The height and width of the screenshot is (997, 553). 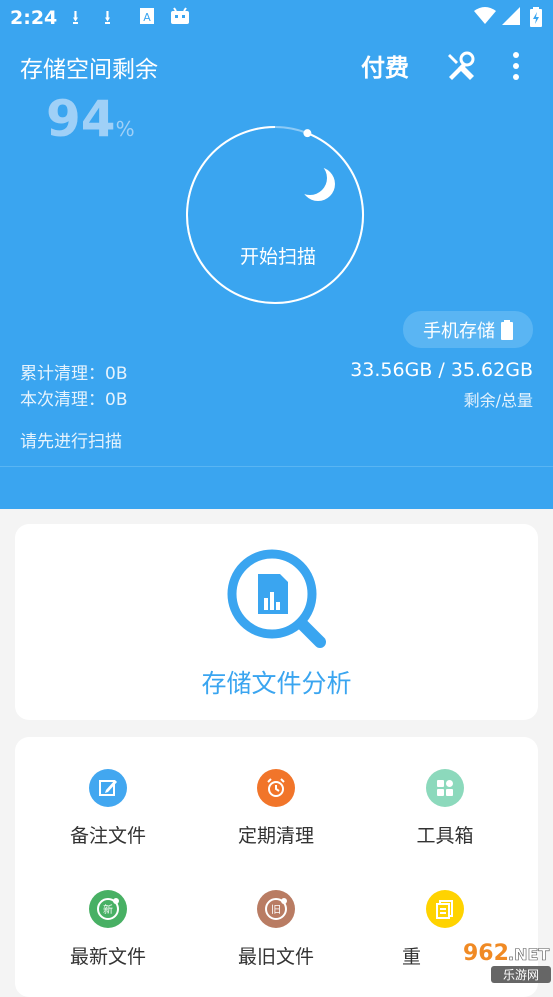 I want to click on android-icon, so click(x=180, y=17).